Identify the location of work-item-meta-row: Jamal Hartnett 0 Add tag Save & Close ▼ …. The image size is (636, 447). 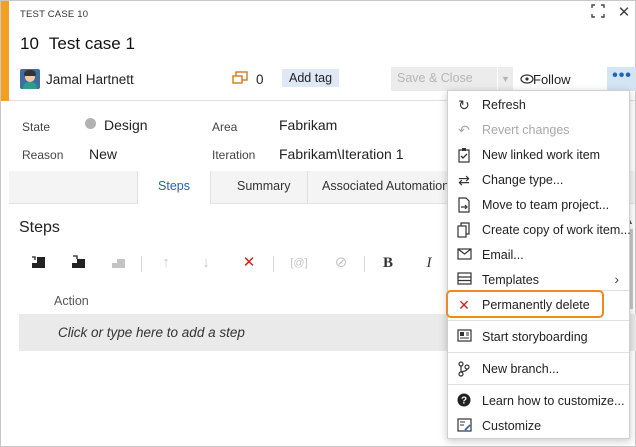
(328, 79).